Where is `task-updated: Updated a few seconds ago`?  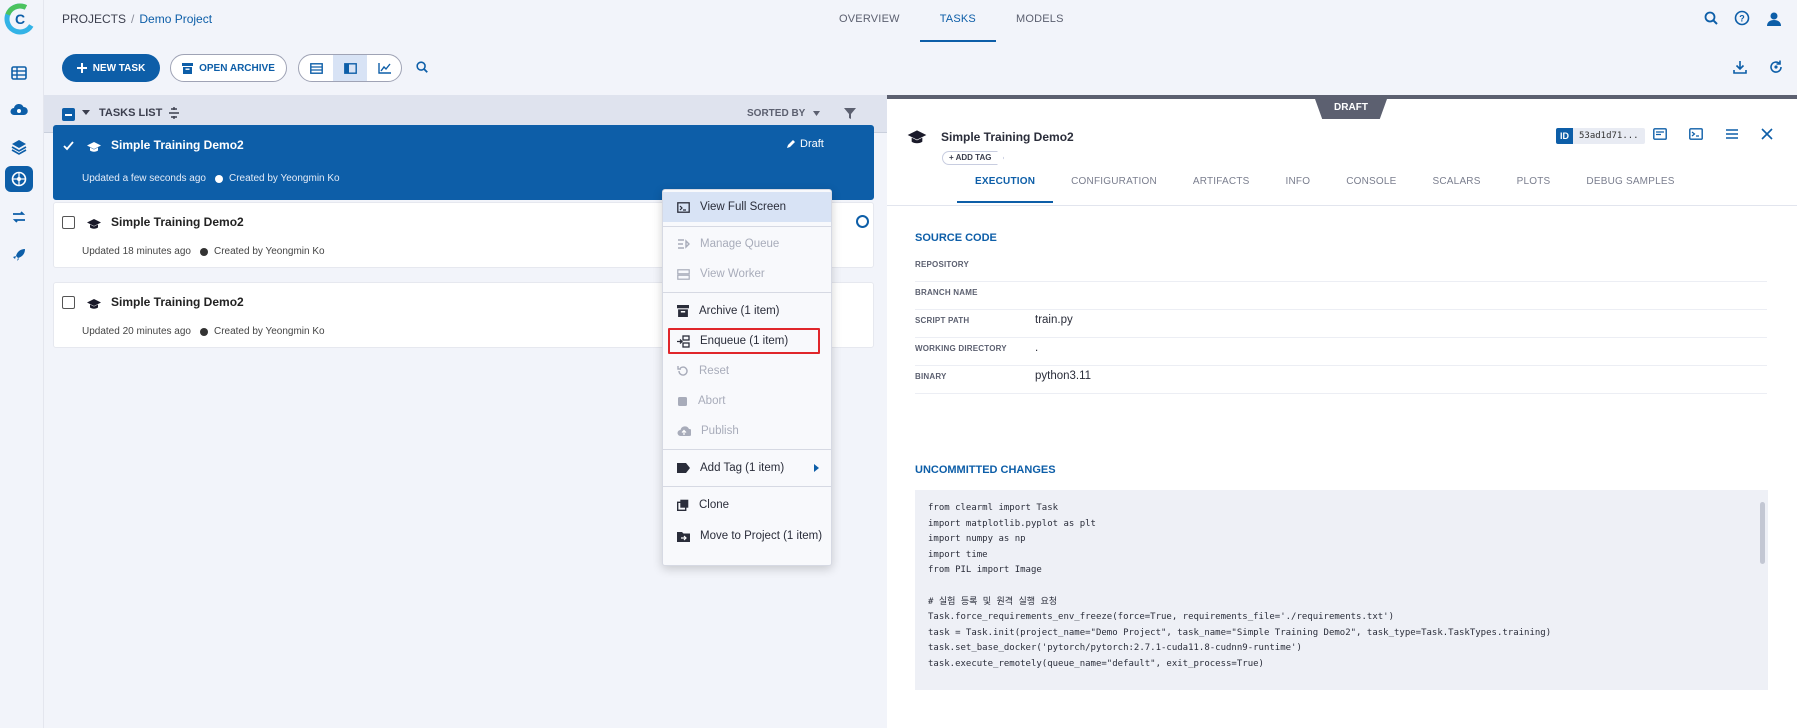
task-updated: Updated a few seconds ago is located at coordinates (144, 178).